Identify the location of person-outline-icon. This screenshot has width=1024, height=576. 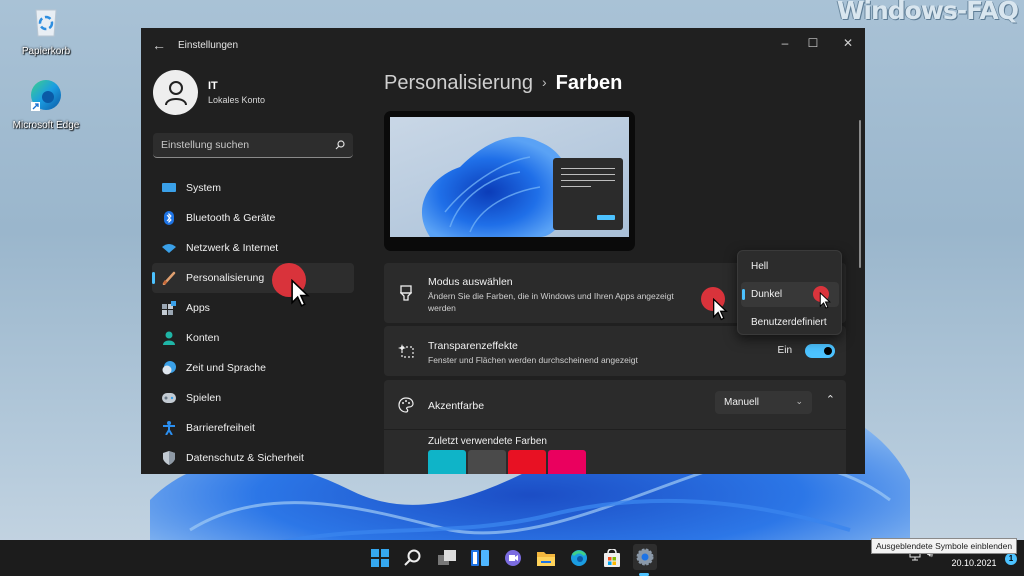
(175, 92).